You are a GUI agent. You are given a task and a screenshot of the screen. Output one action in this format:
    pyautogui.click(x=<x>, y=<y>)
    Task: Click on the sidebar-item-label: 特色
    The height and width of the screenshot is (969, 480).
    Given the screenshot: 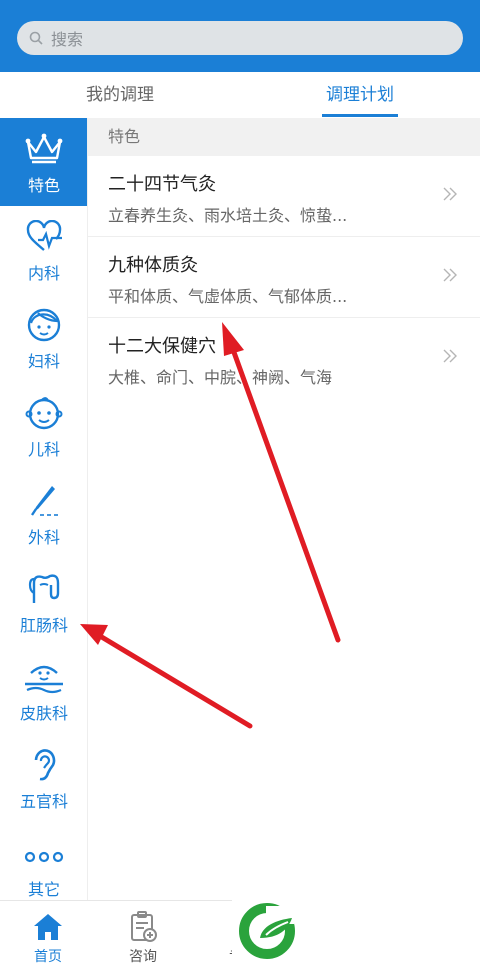 What is the action you would take?
    pyautogui.click(x=43, y=185)
    